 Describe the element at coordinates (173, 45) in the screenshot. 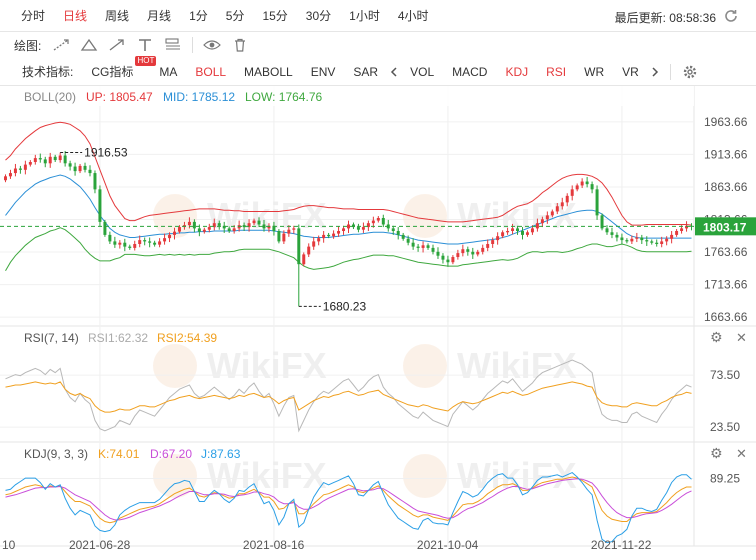

I see `price-label-icon` at that location.